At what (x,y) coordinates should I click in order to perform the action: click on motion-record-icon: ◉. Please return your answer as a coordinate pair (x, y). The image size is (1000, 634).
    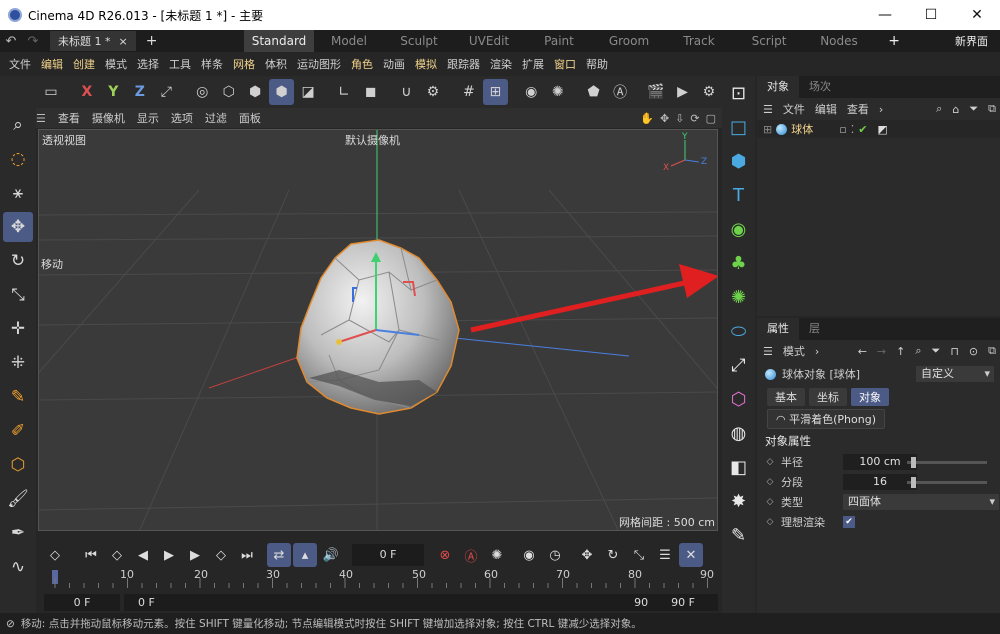
    Looking at the image, I should click on (529, 555).